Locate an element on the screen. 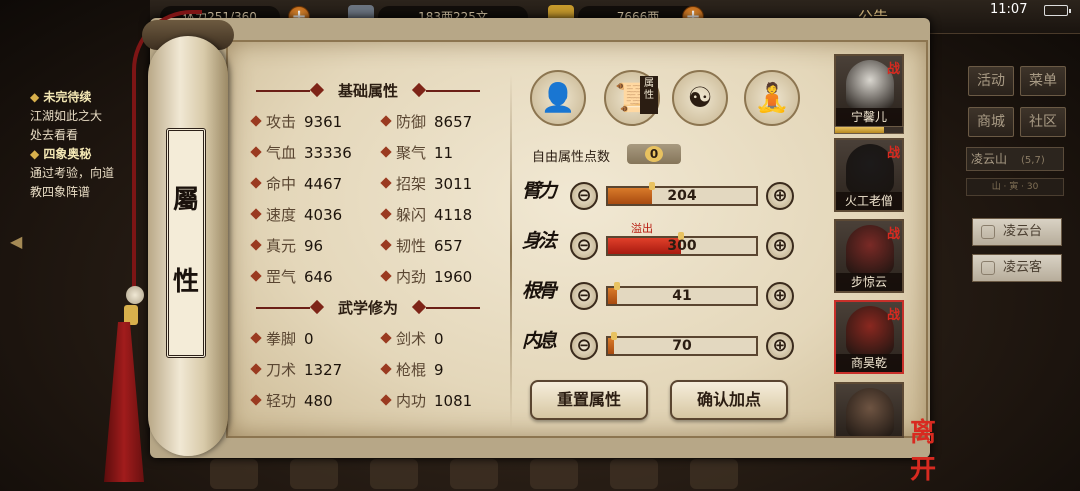 Image resolution: width=1080 pixels, height=491 pixels. attr-value: 300 is located at coordinates (682, 246).